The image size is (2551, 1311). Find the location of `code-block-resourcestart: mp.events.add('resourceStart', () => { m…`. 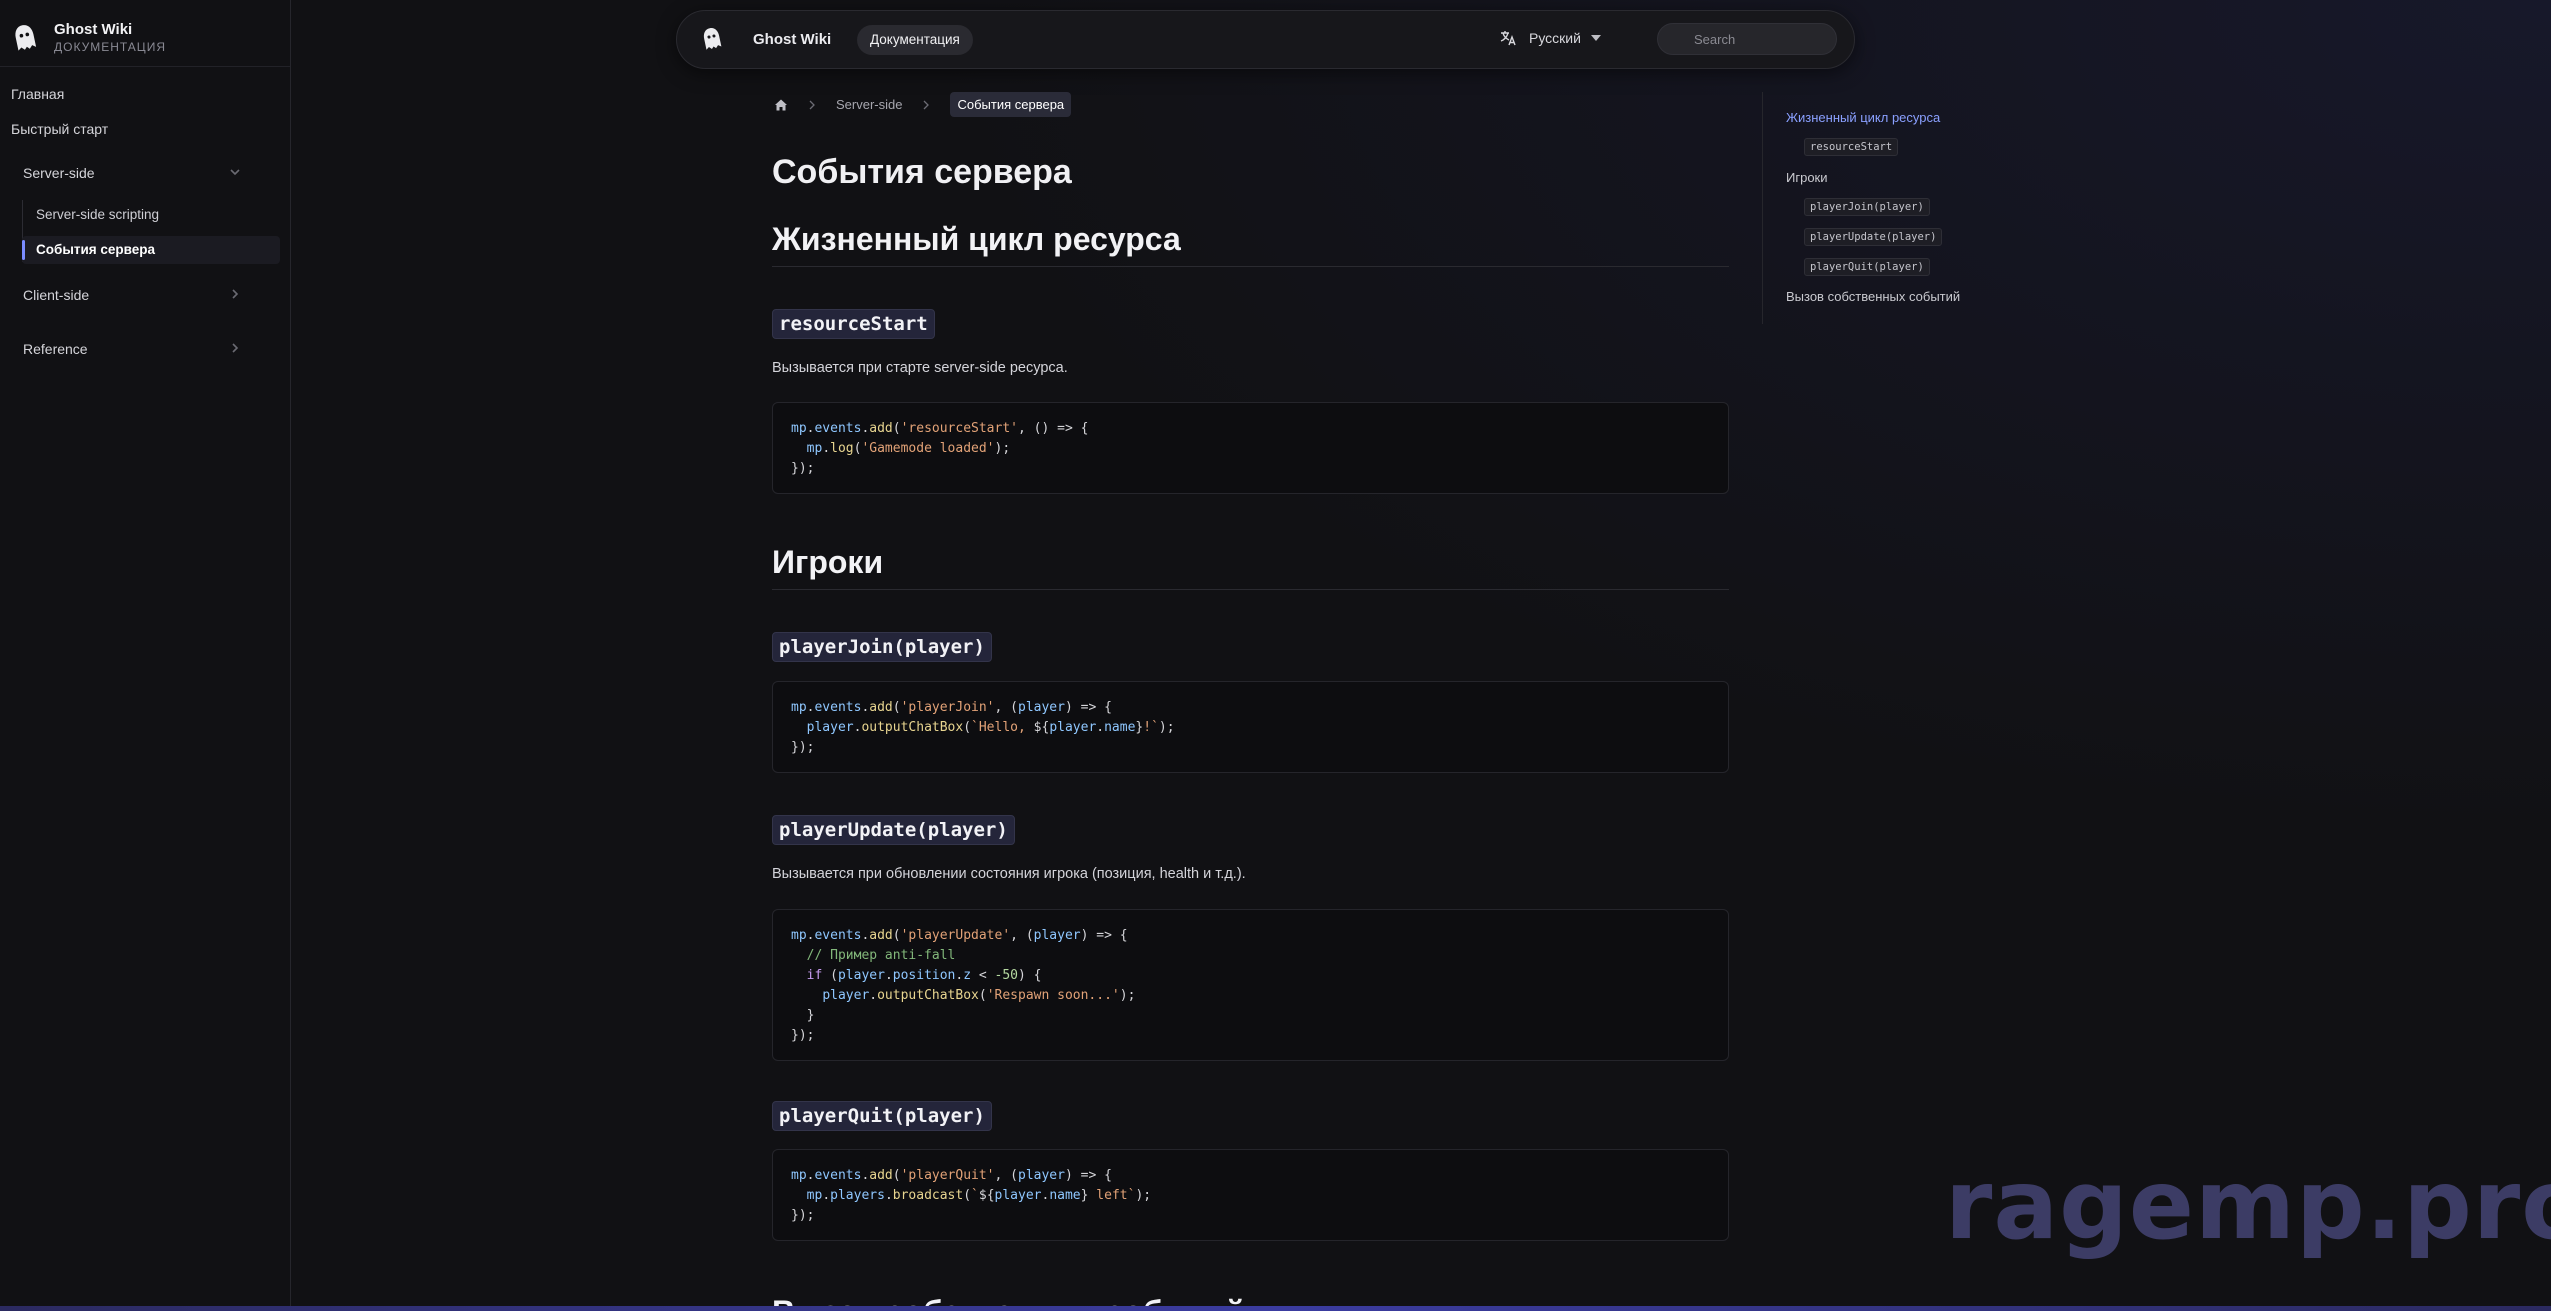

code-block-resourcestart: mp.events.add('resourceStart', () => { m… is located at coordinates (1250, 448).